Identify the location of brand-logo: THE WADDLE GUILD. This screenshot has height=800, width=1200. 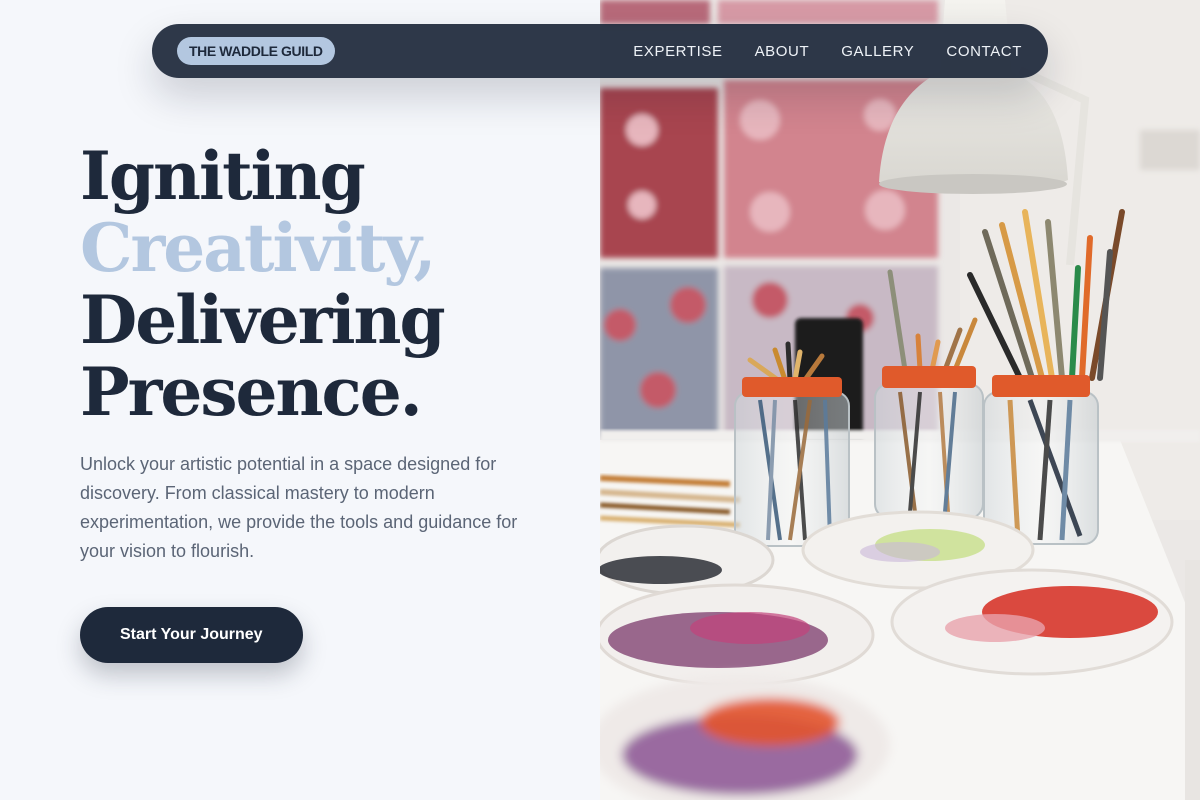
(256, 51).